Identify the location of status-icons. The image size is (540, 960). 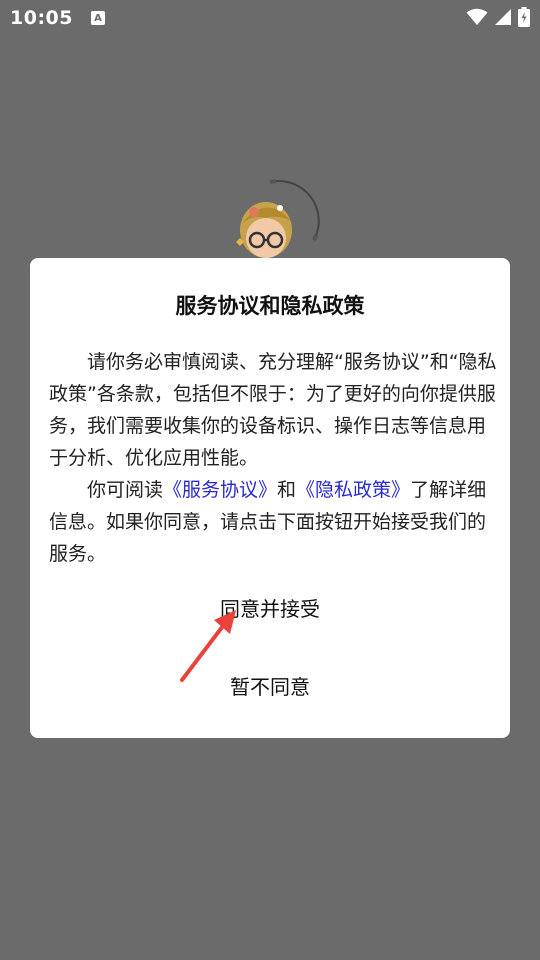
(498, 17).